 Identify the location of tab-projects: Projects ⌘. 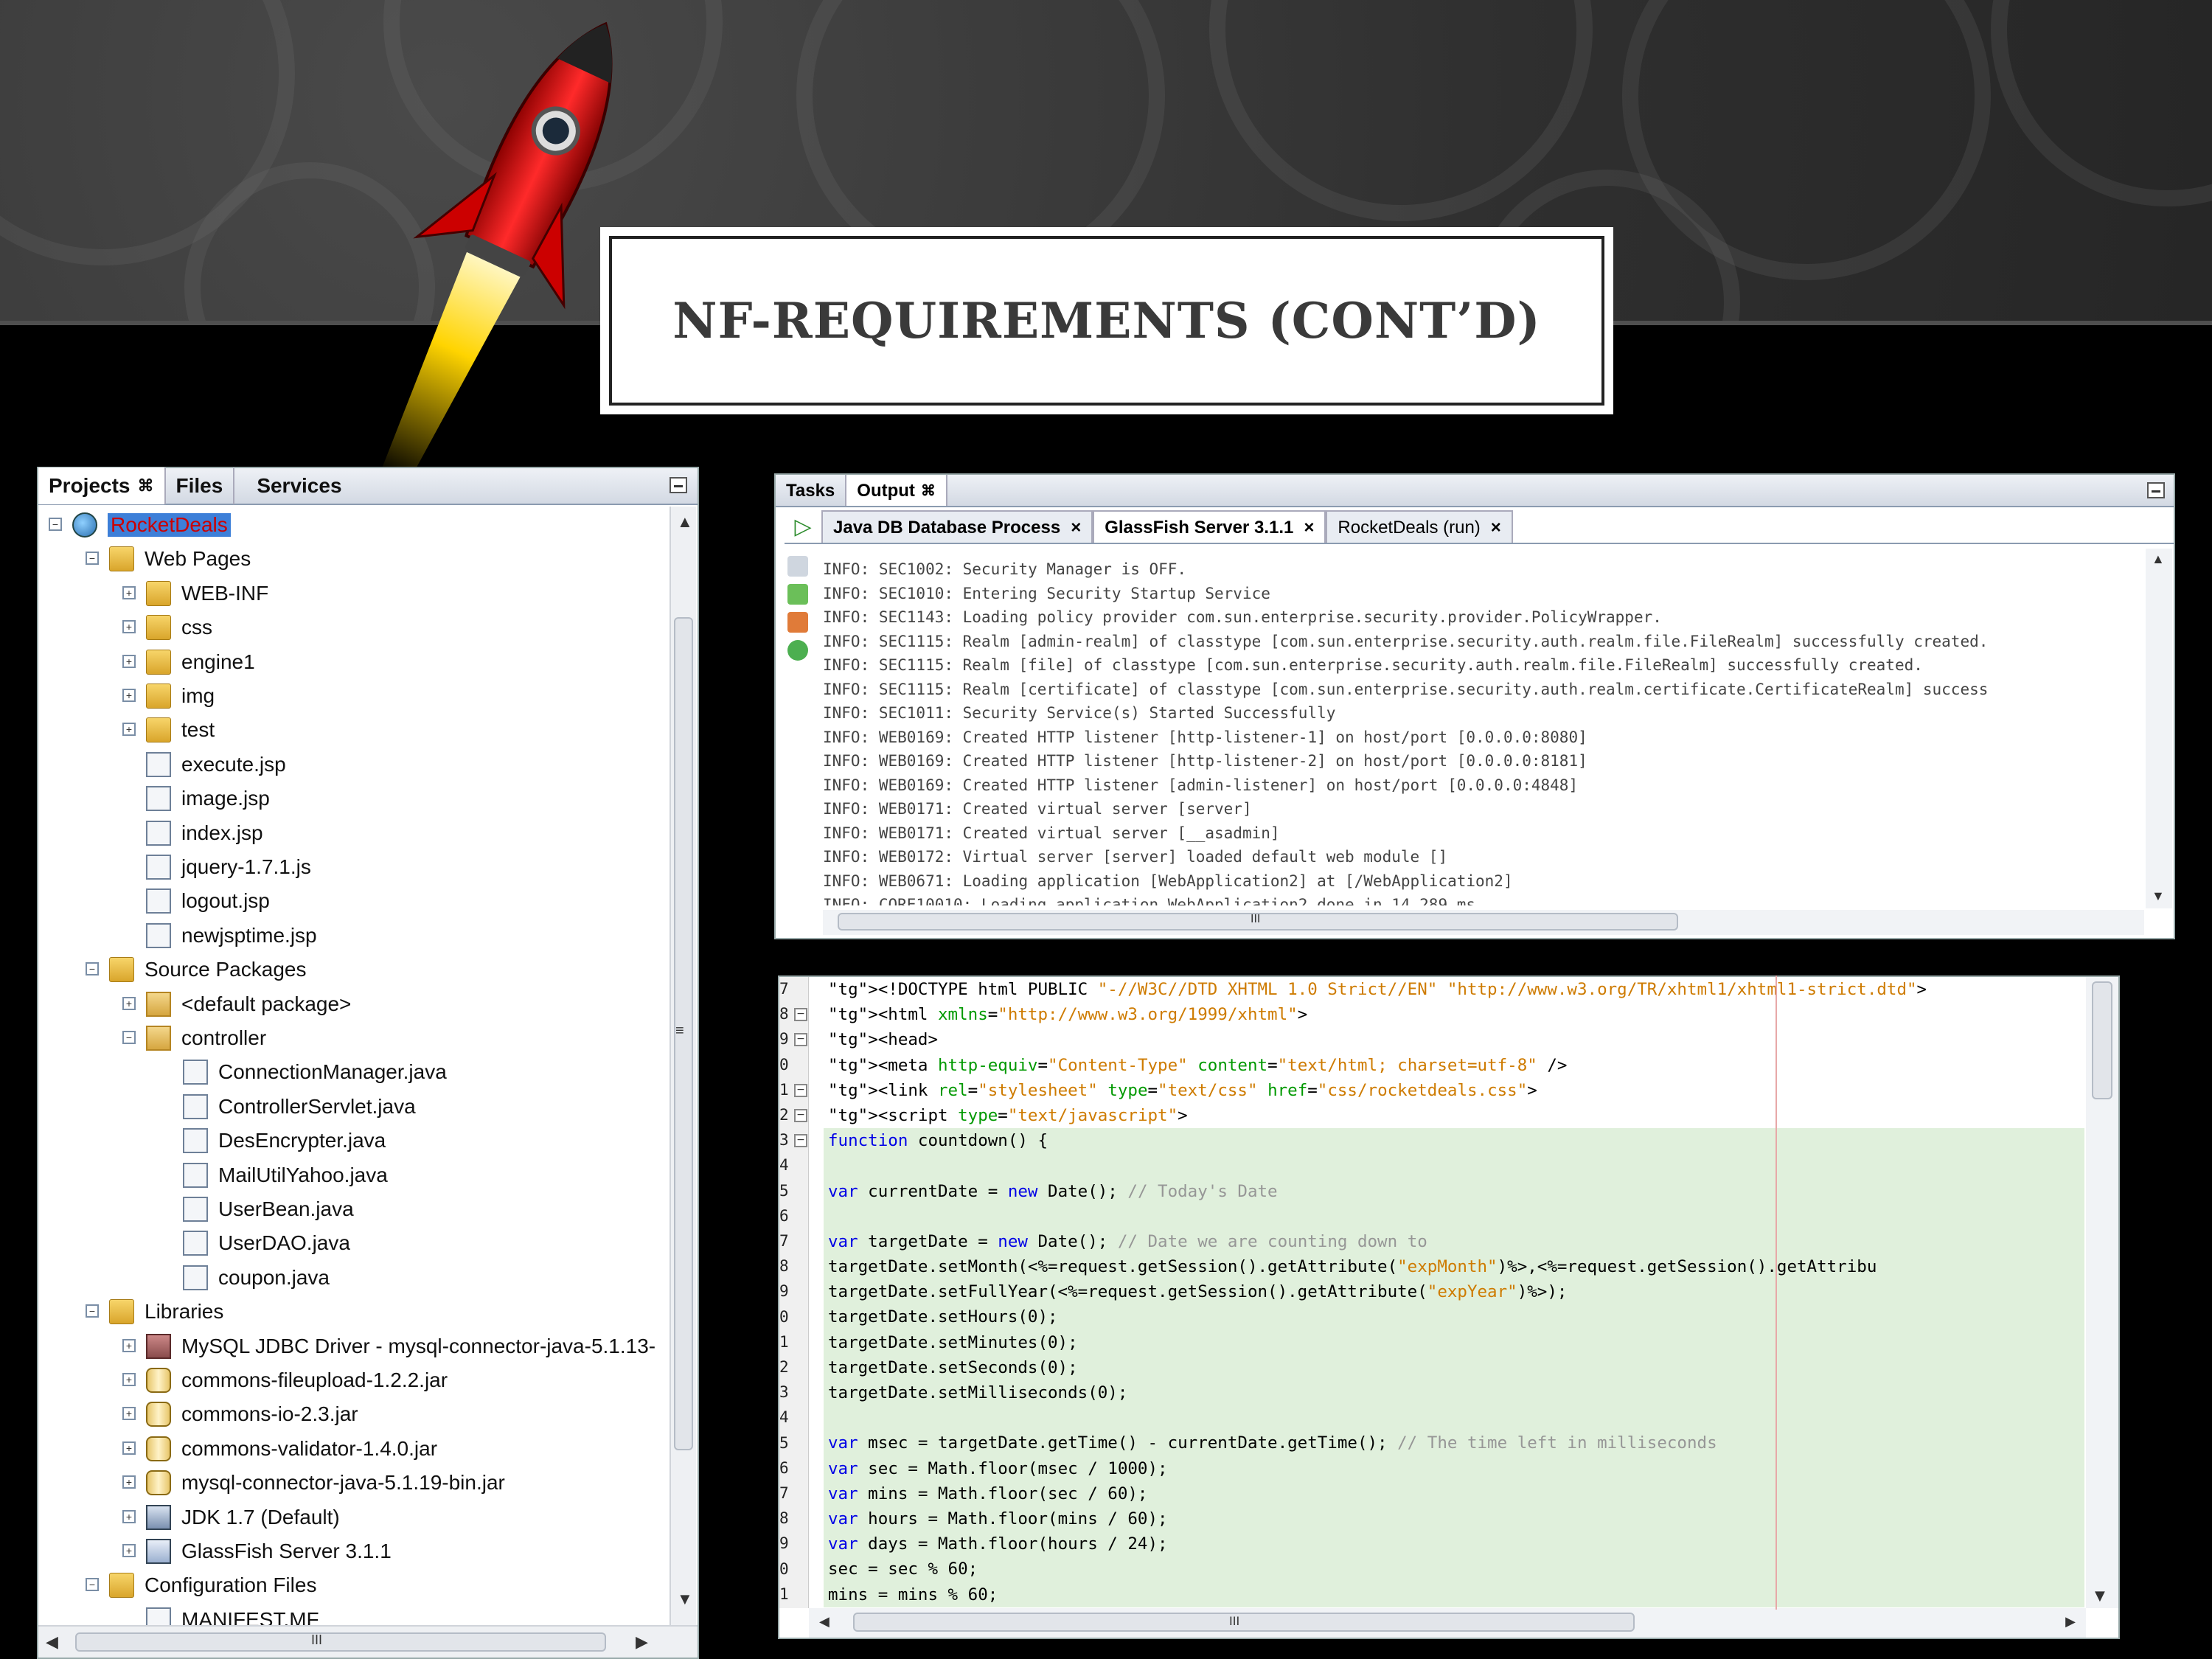
(102, 485).